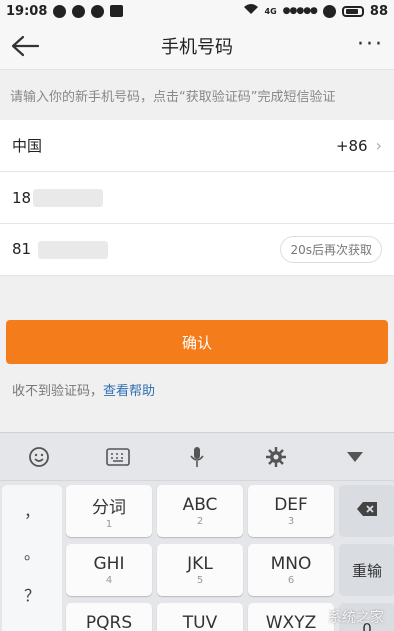  What do you see at coordinates (351, 145) in the screenshot?
I see `country-code: +86` at bounding box center [351, 145].